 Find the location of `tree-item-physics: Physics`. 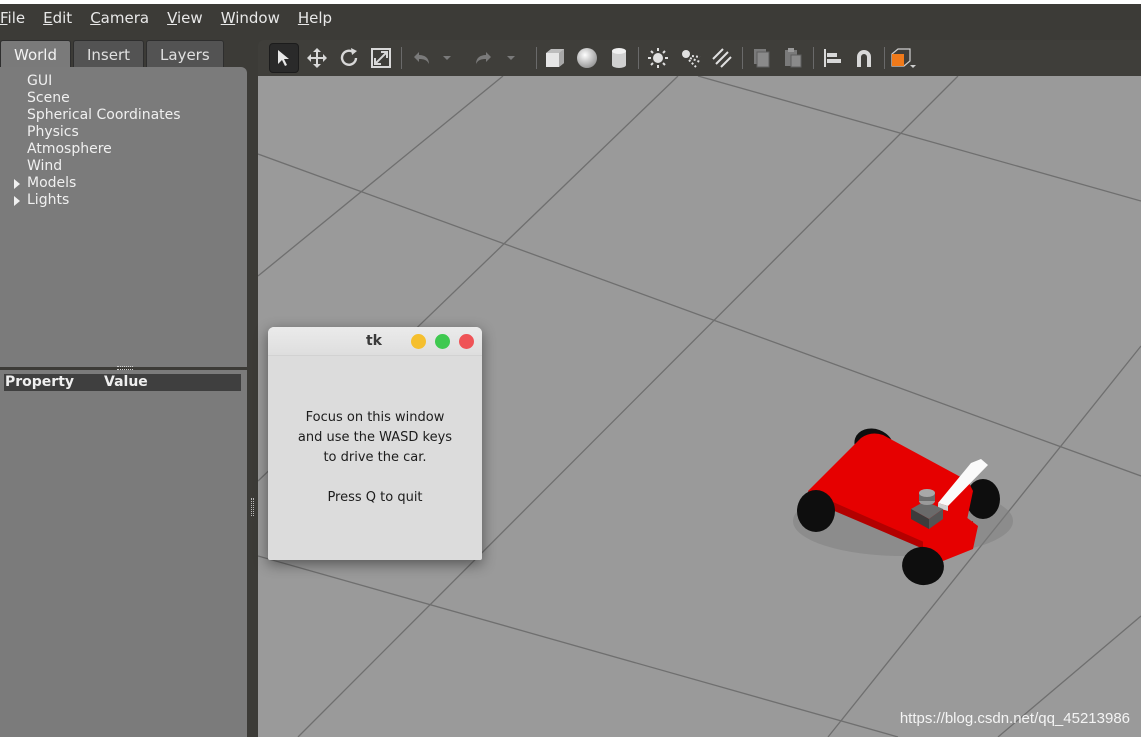

tree-item-physics: Physics is located at coordinates (53, 132).